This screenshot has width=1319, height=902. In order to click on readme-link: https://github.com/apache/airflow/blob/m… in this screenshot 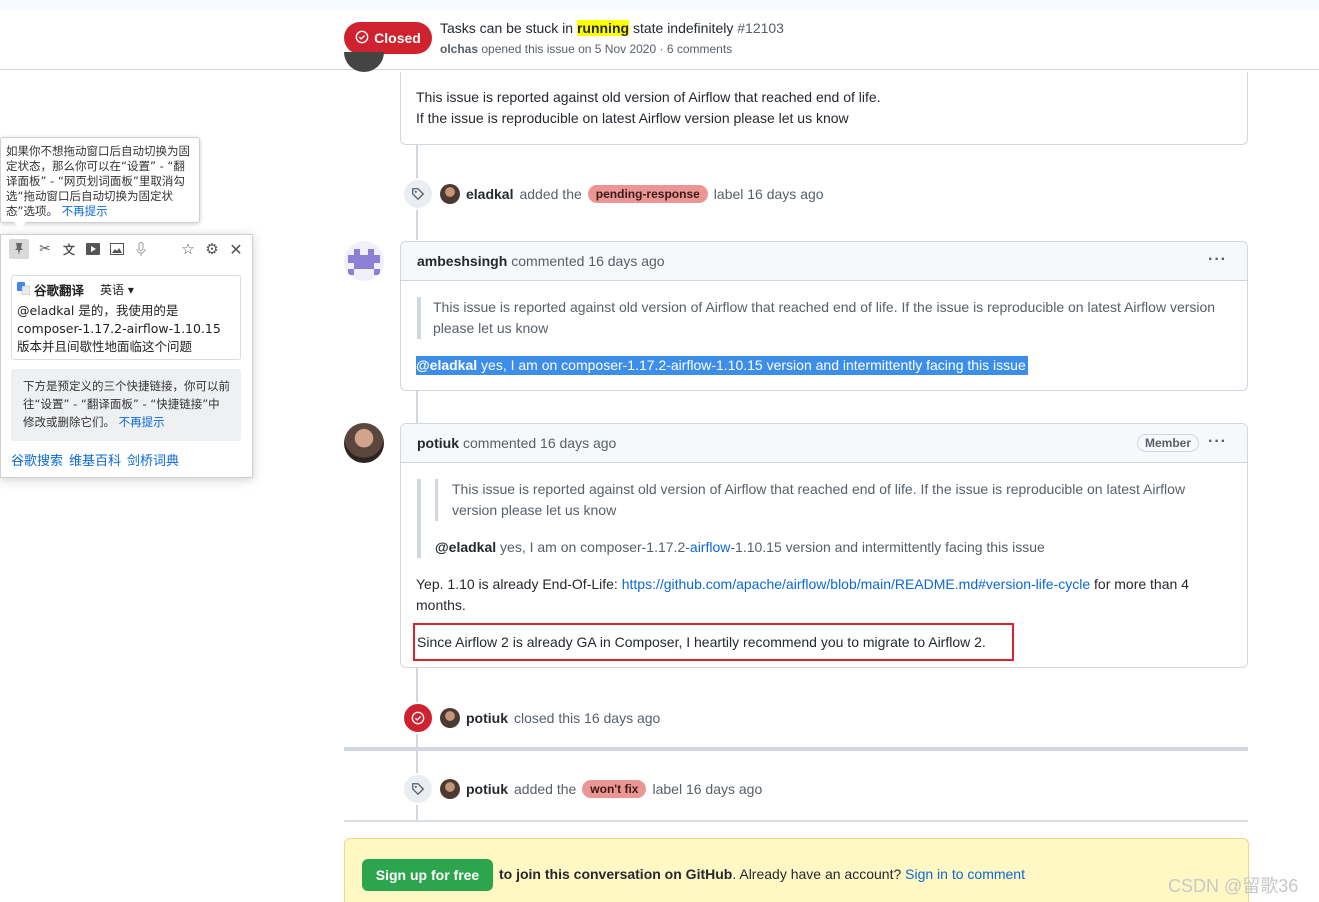, I will do `click(856, 584)`.